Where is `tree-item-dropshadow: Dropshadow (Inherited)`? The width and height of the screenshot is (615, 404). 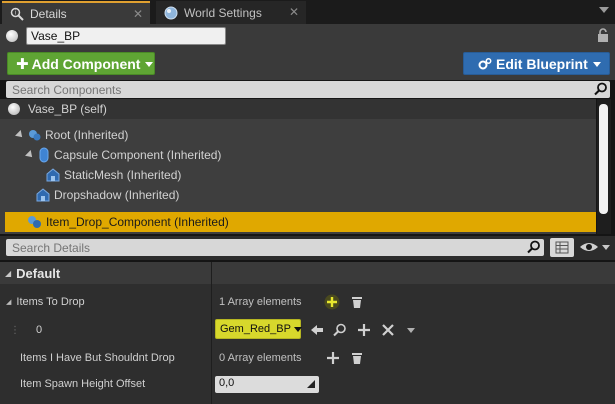
tree-item-dropshadow: Dropshadow (Inherited) is located at coordinates (107, 195).